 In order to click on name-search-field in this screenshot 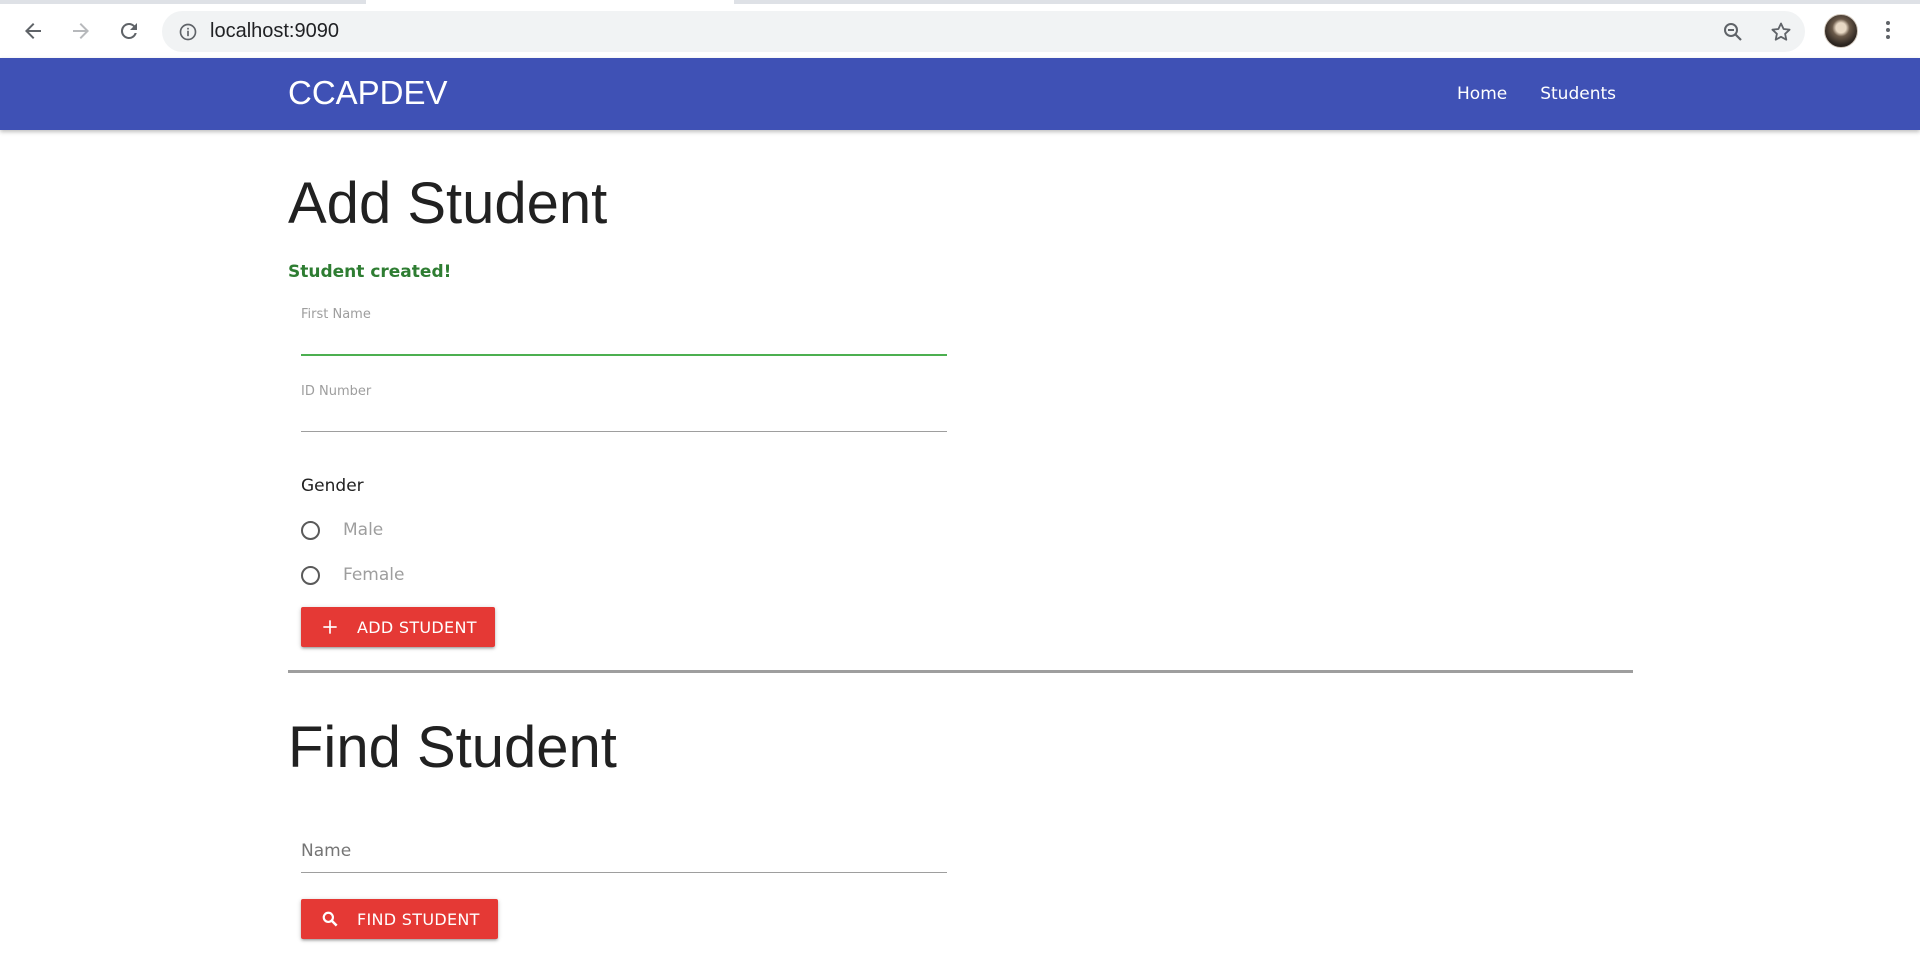, I will do `click(624, 851)`.